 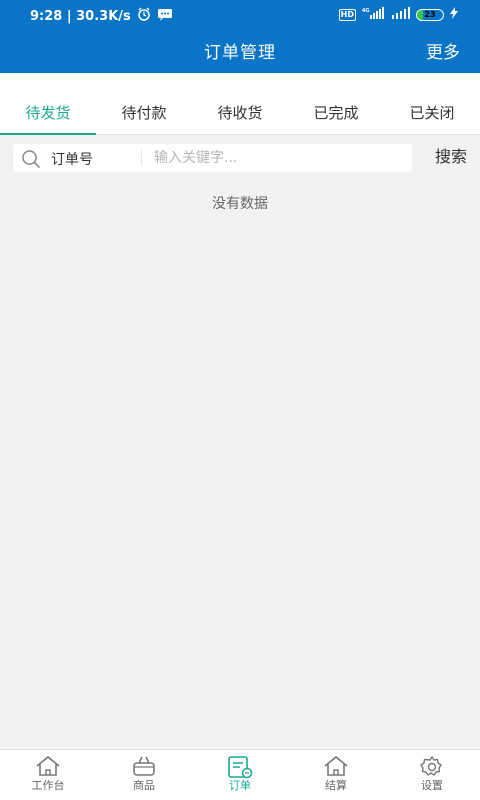 I want to click on search-button: 搜索, so click(x=451, y=155).